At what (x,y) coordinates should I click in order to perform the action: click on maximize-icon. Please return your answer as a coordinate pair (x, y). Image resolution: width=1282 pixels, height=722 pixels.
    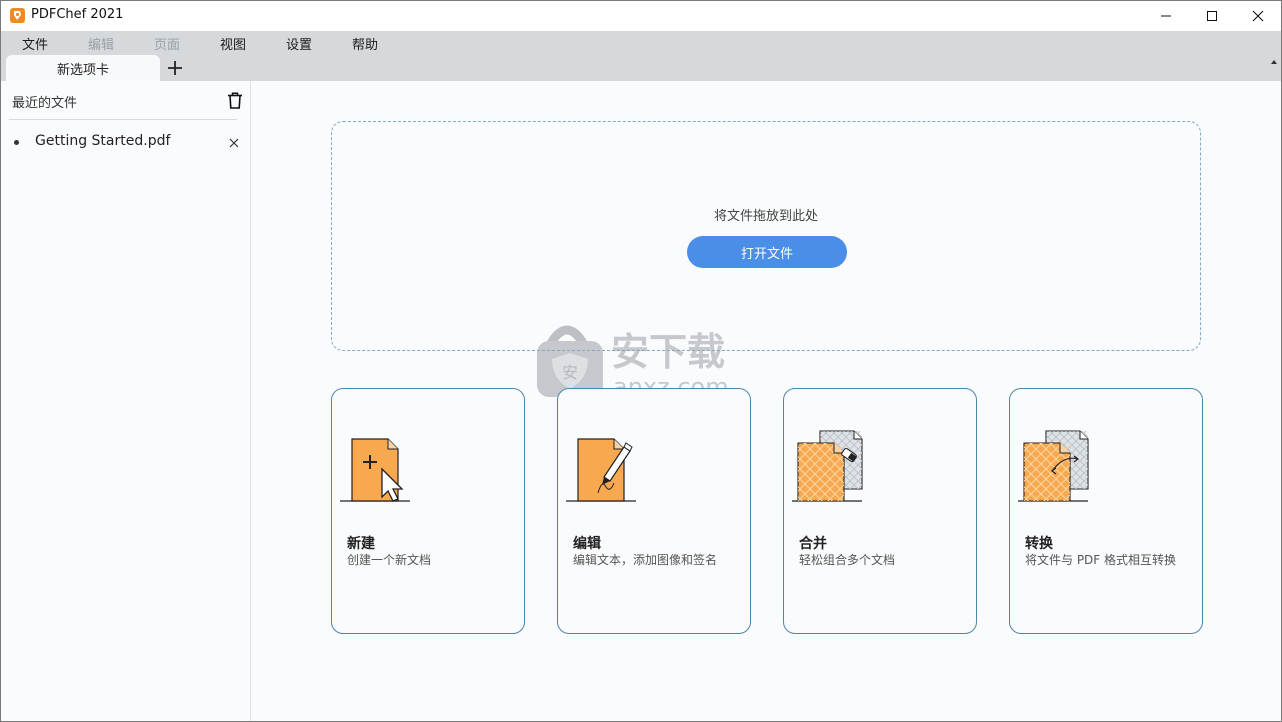
    Looking at the image, I should click on (1212, 16).